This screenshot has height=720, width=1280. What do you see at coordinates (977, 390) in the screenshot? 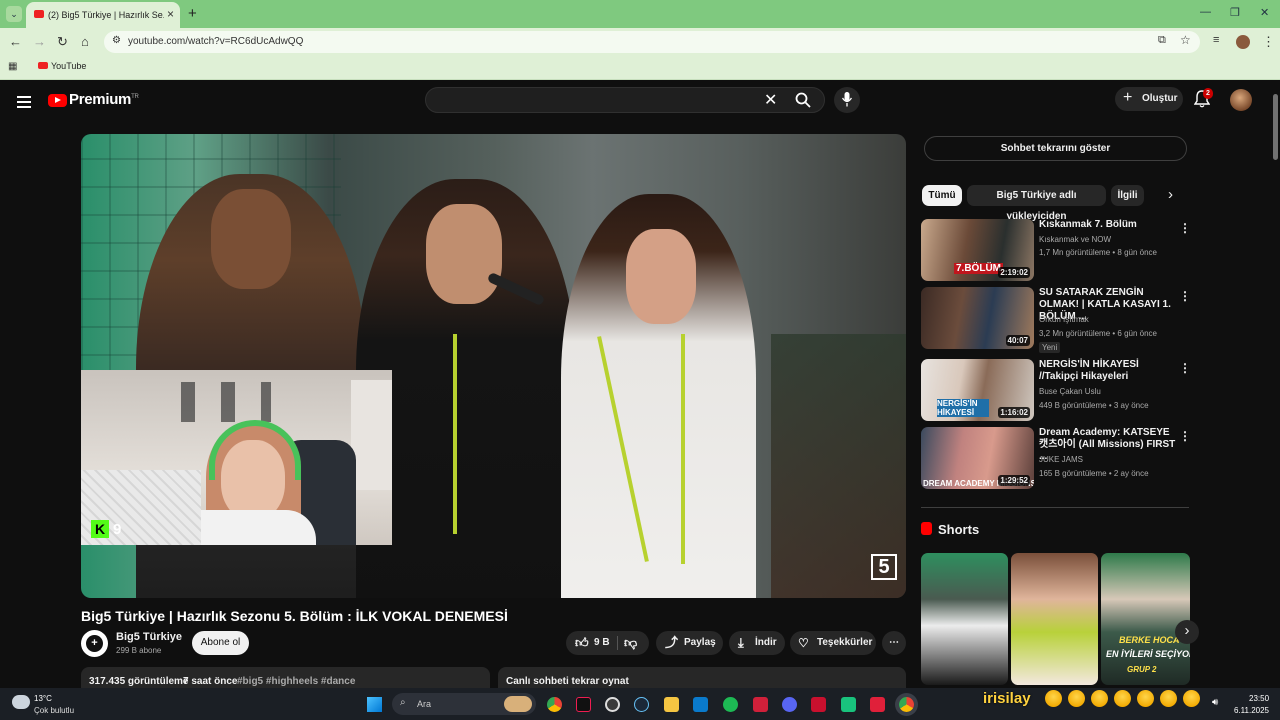
I see `video-thumbnail: NERGİS'İN HİKAYESİ 1:16:02` at bounding box center [977, 390].